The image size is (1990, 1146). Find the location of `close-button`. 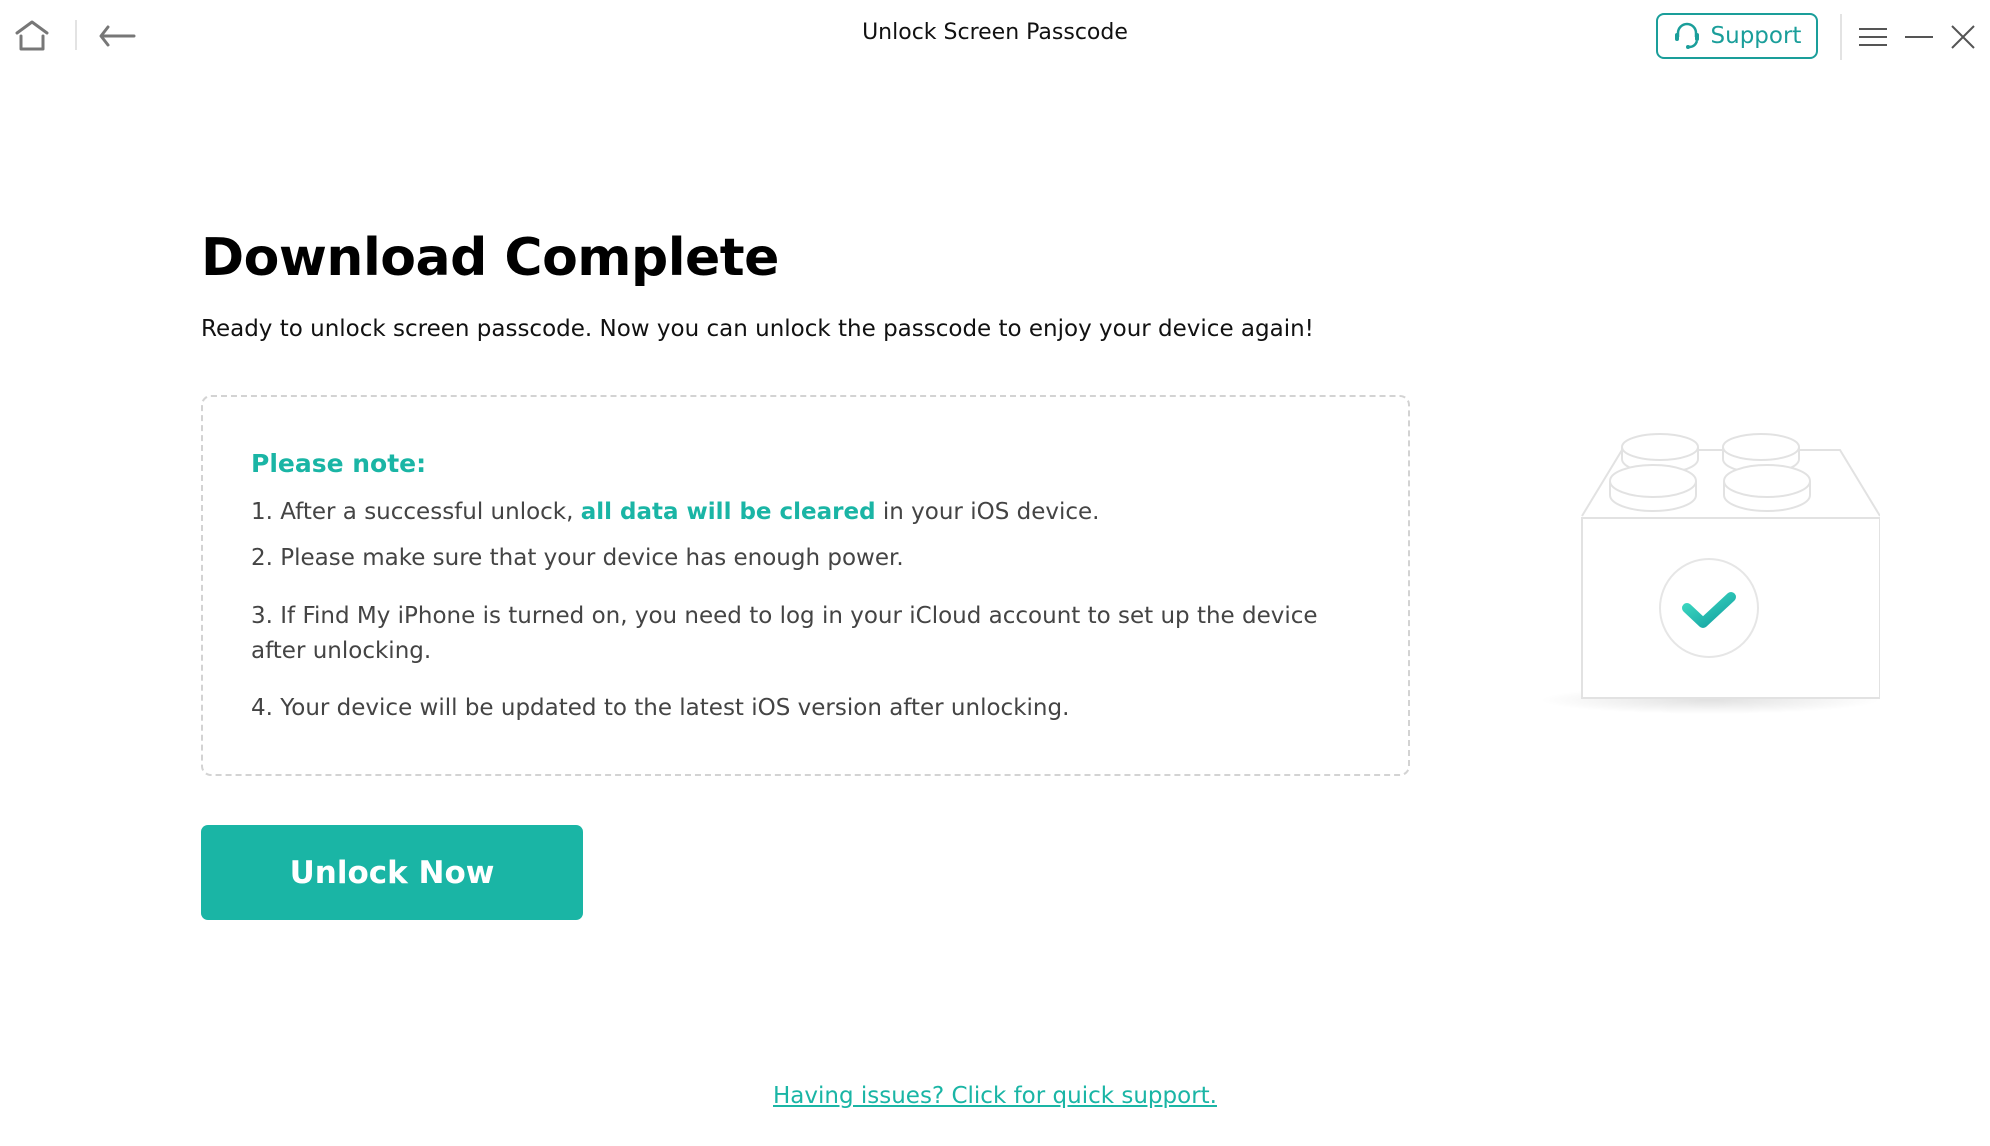

close-button is located at coordinates (1963, 37).